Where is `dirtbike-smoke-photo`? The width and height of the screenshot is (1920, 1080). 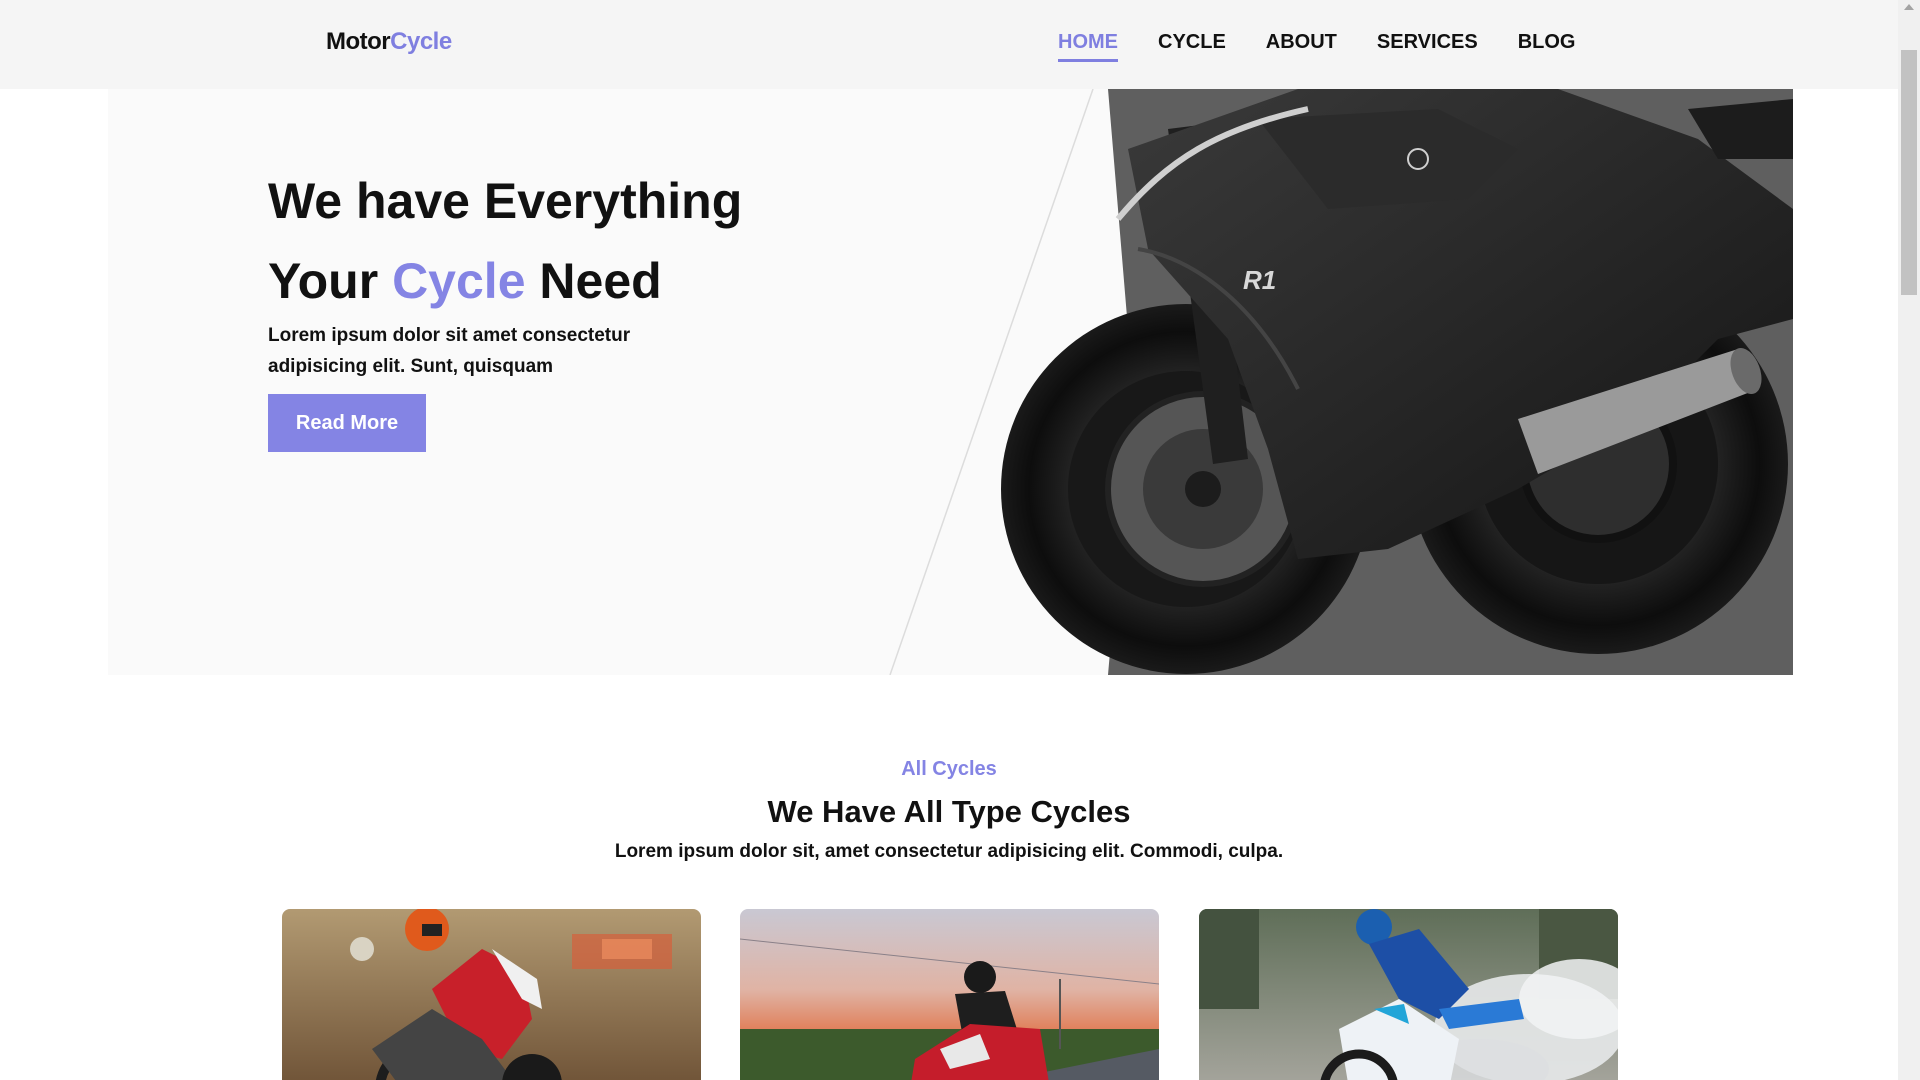 dirtbike-smoke-photo is located at coordinates (1408, 994).